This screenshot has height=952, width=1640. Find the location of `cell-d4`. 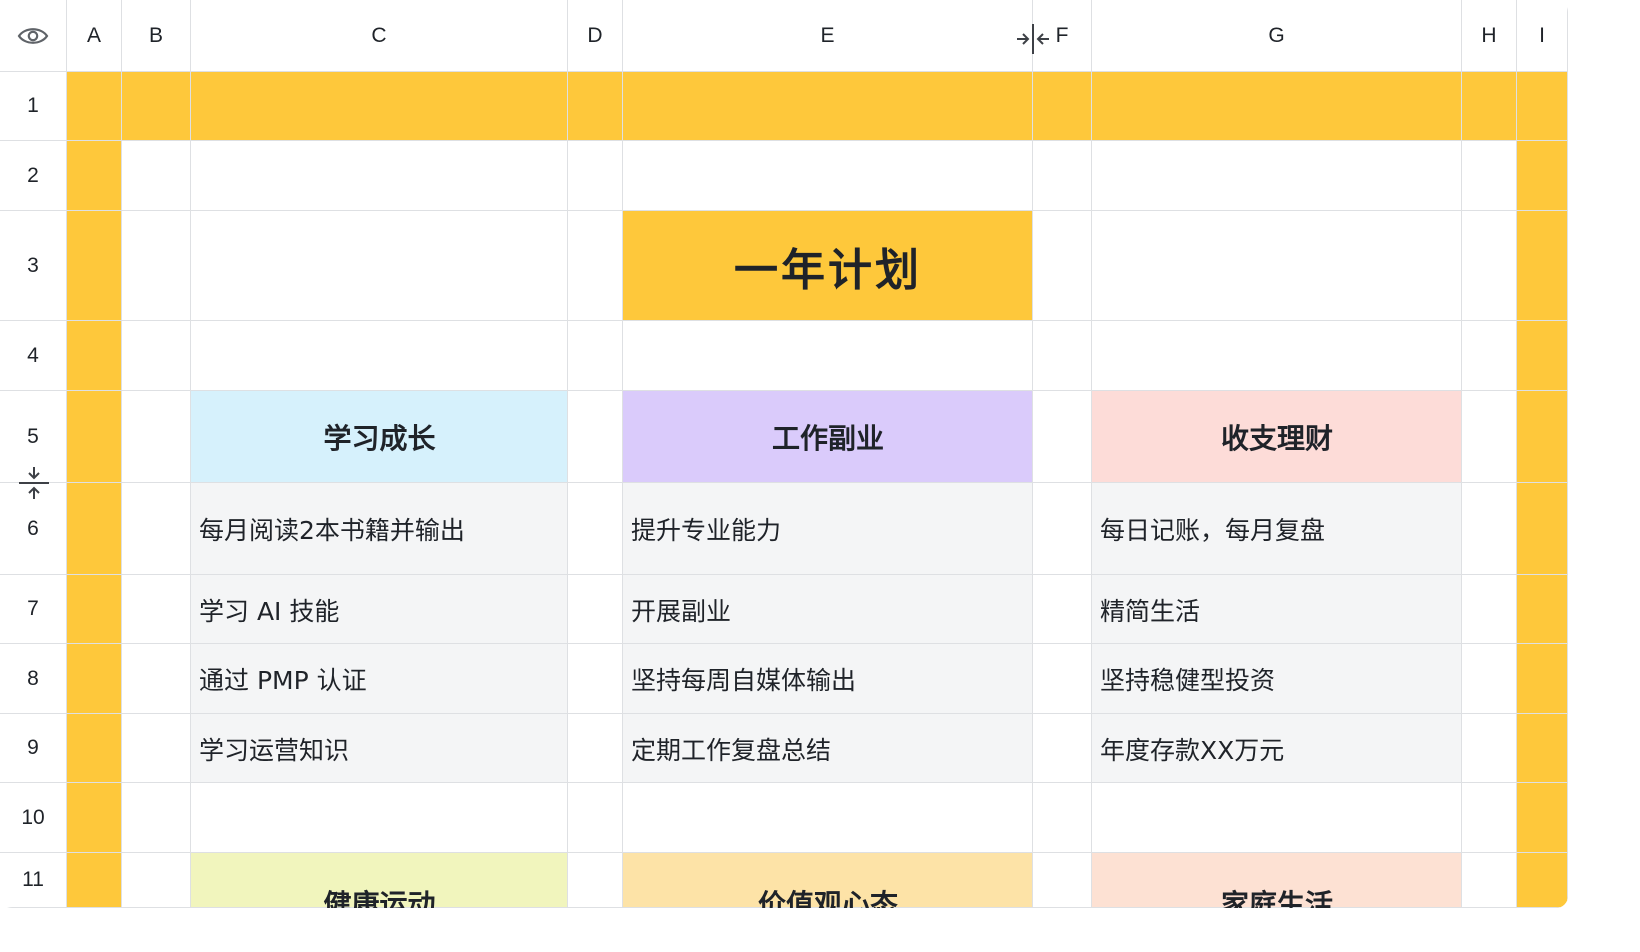

cell-d4 is located at coordinates (595, 356).